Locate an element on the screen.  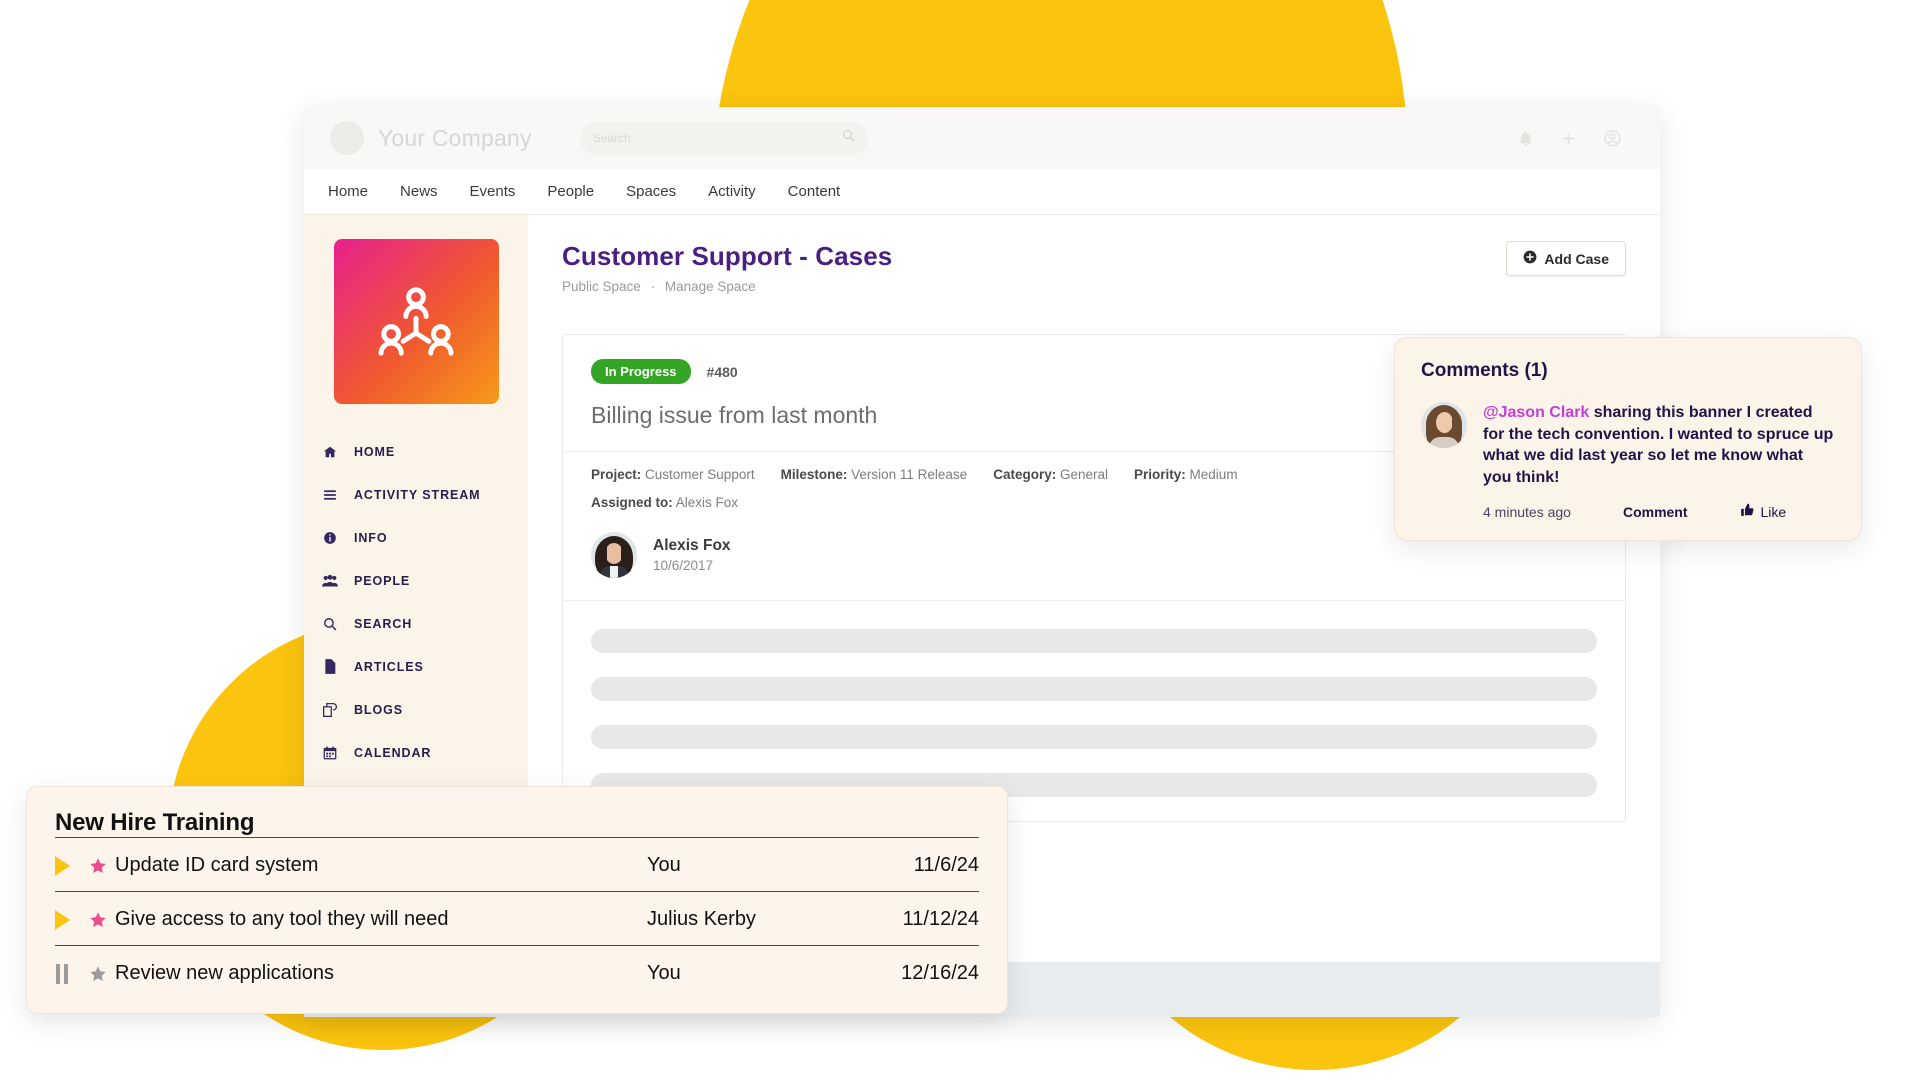
sidebar-item-articles: ARTICLES is located at coordinates (416, 666).